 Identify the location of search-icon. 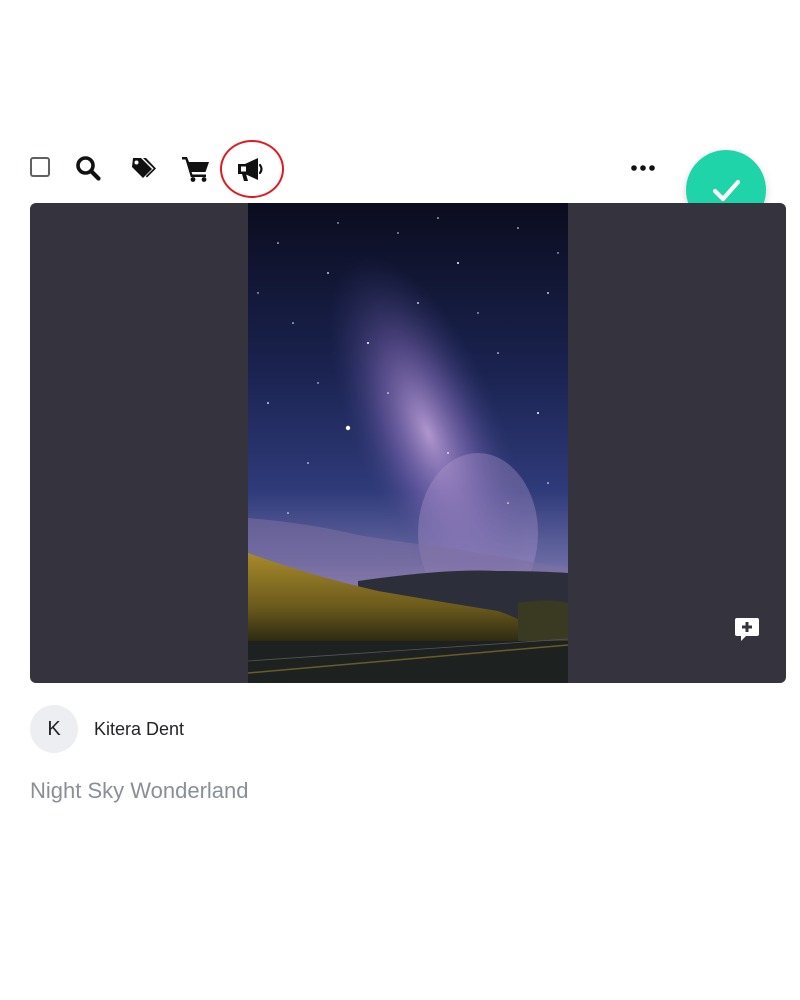
(88, 168).